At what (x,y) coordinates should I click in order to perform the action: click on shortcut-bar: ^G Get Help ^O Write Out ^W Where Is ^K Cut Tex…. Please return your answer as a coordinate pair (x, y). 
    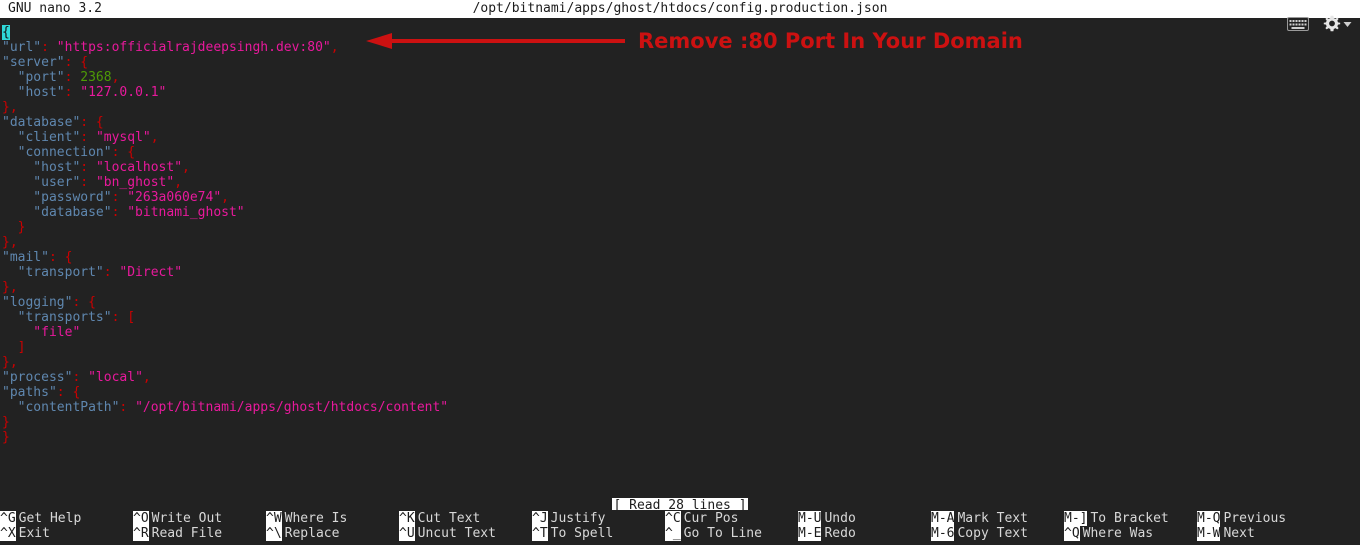
    Looking at the image, I should click on (680, 527).